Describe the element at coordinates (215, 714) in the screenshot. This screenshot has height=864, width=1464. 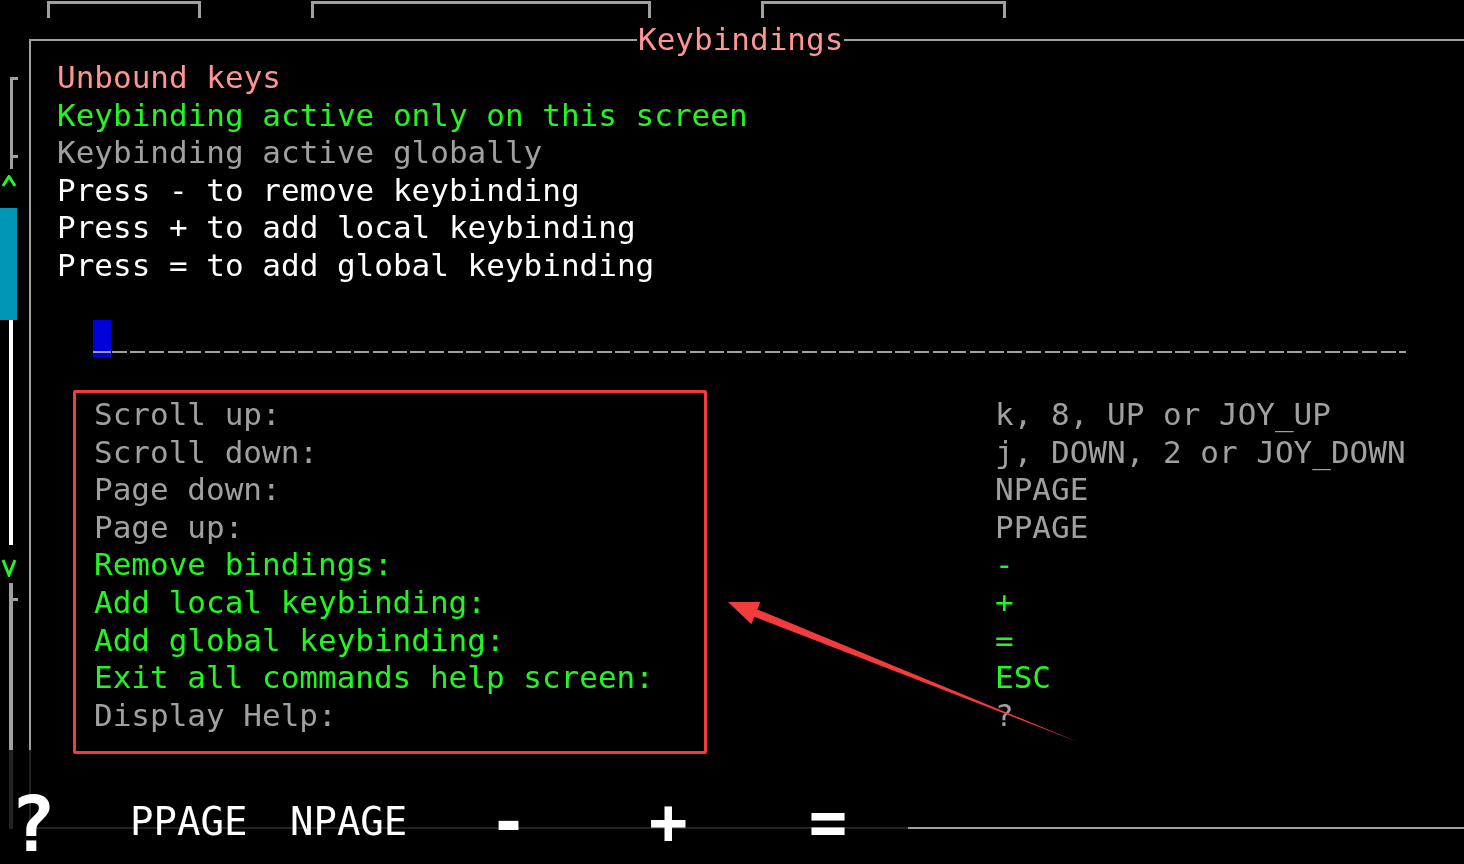
I see `action-label: Display Help:` at that location.